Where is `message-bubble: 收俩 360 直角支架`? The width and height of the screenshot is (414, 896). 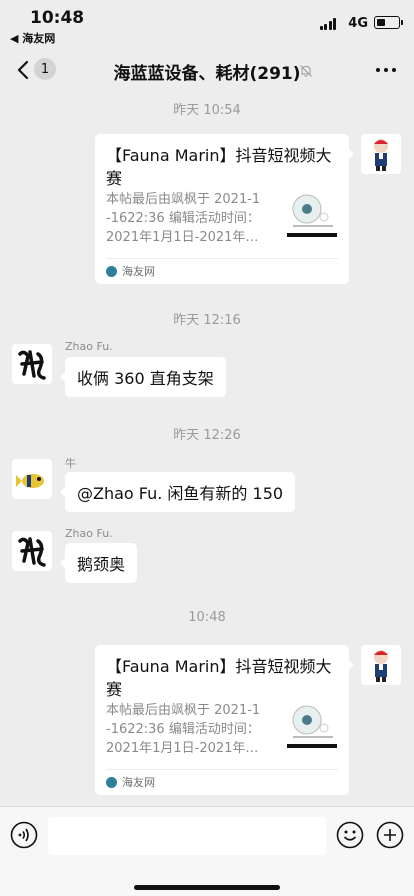 message-bubble: 收俩 360 直角支架 is located at coordinates (143, 377).